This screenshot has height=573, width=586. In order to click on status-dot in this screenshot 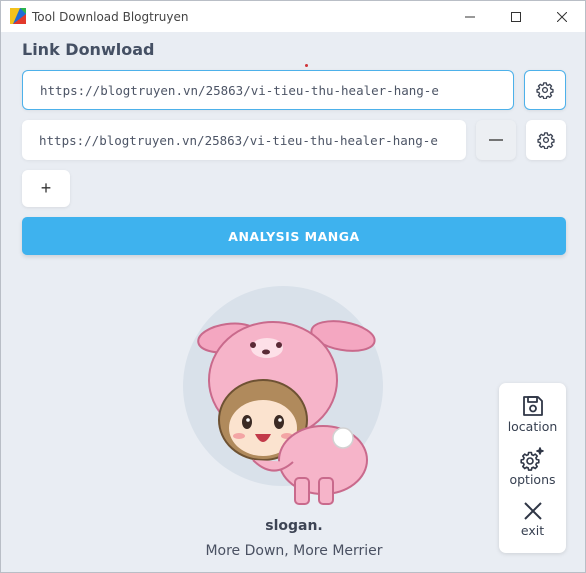, I will do `click(306, 65)`.